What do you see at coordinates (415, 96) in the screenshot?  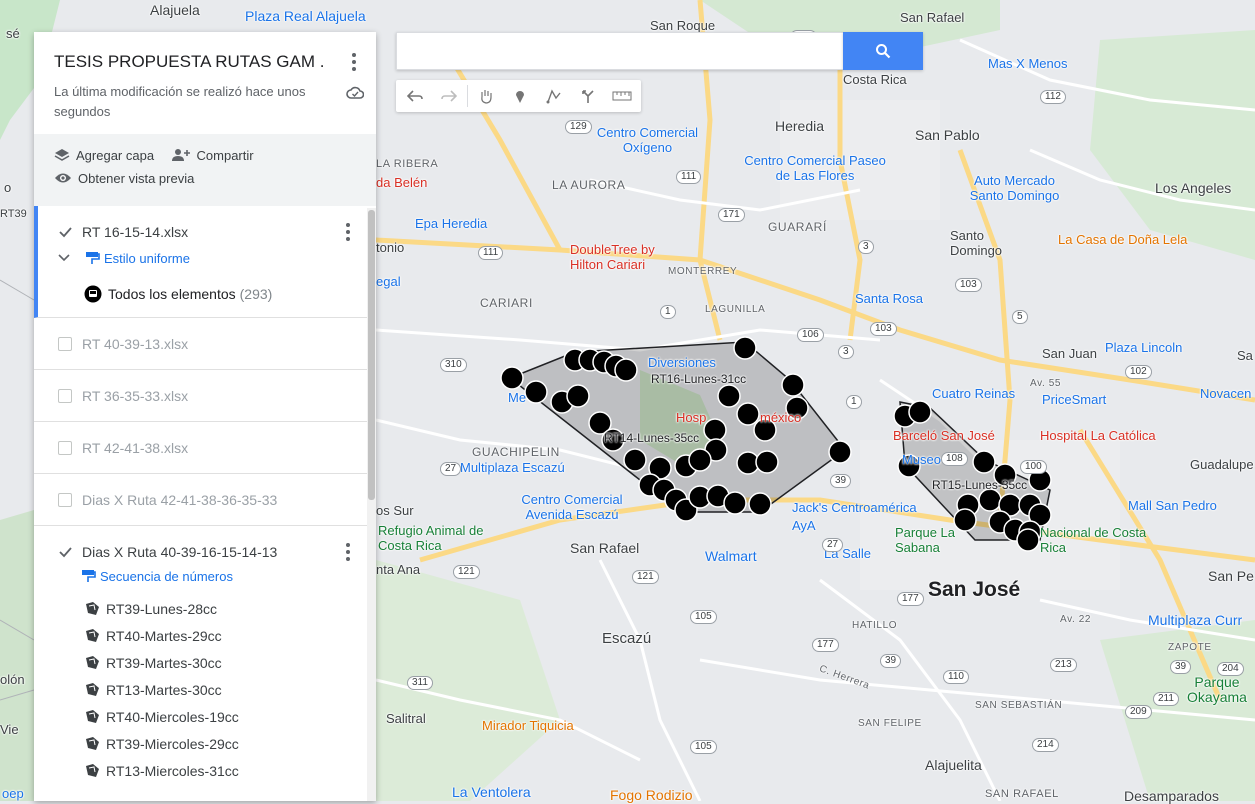 I see `undo-button` at bounding box center [415, 96].